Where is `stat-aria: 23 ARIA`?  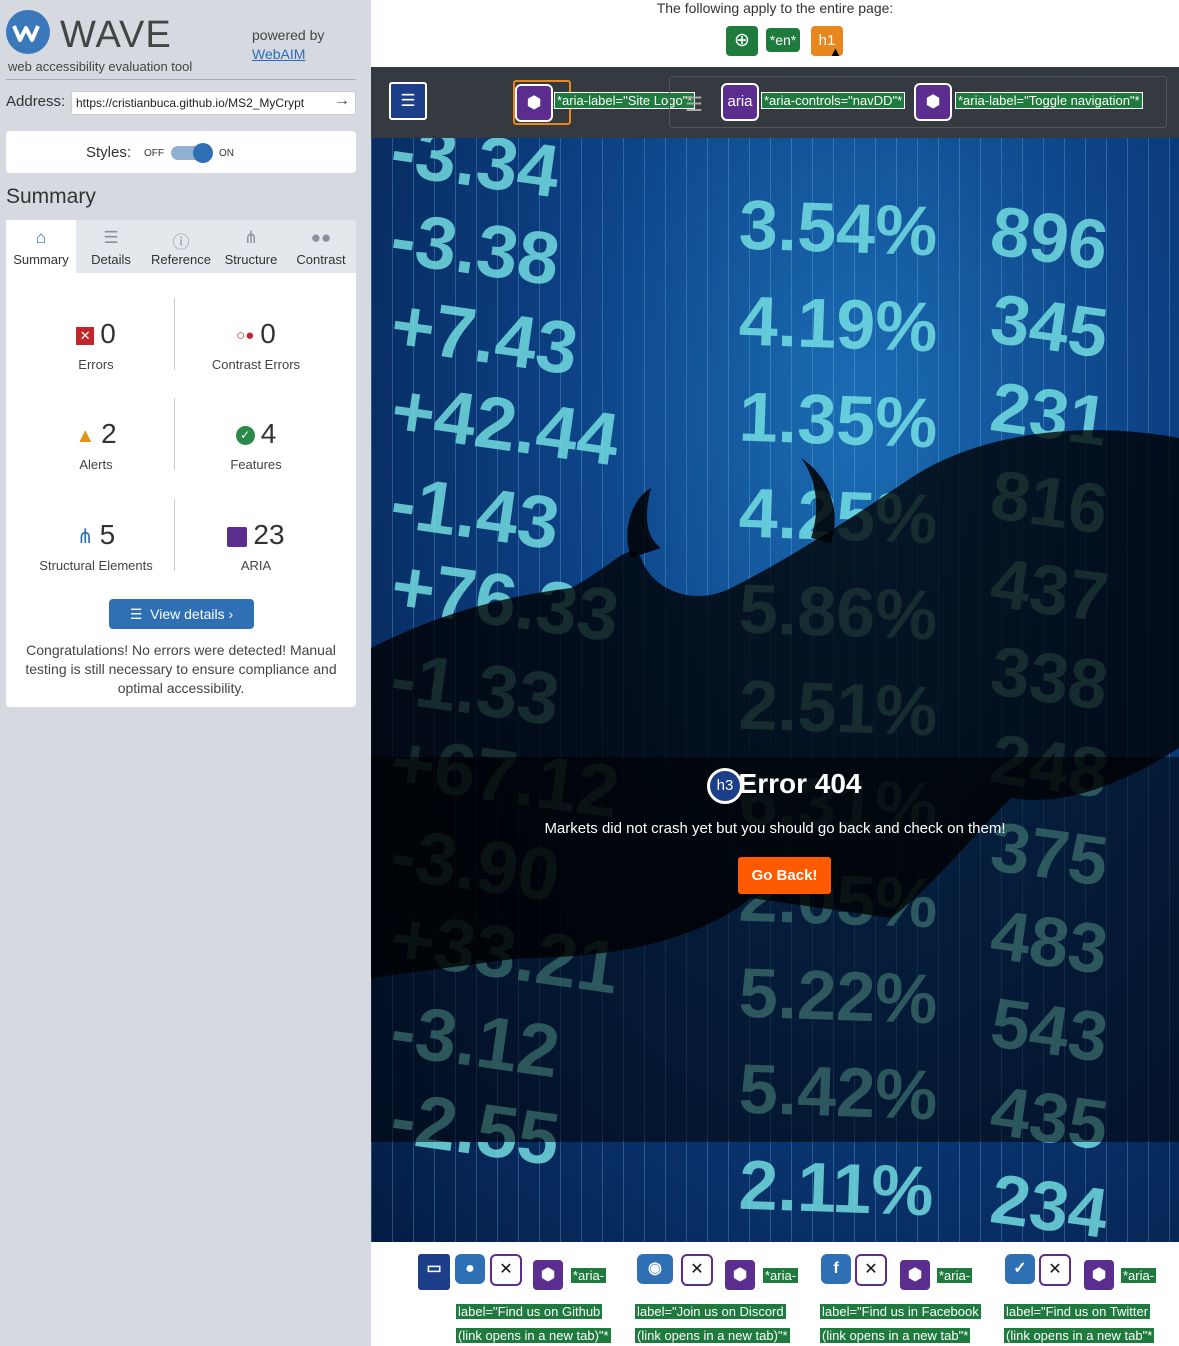 stat-aria: 23 ARIA is located at coordinates (256, 545).